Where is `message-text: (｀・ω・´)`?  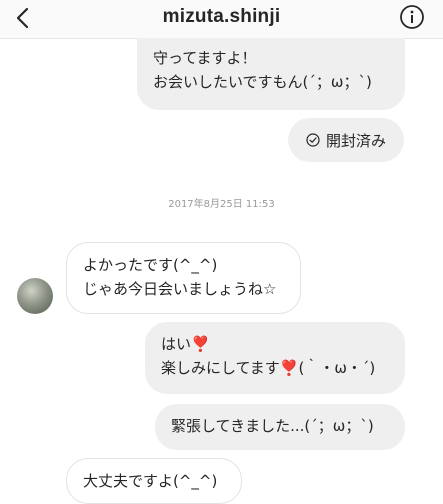 message-text: (｀・ω・´) is located at coordinates (337, 368).